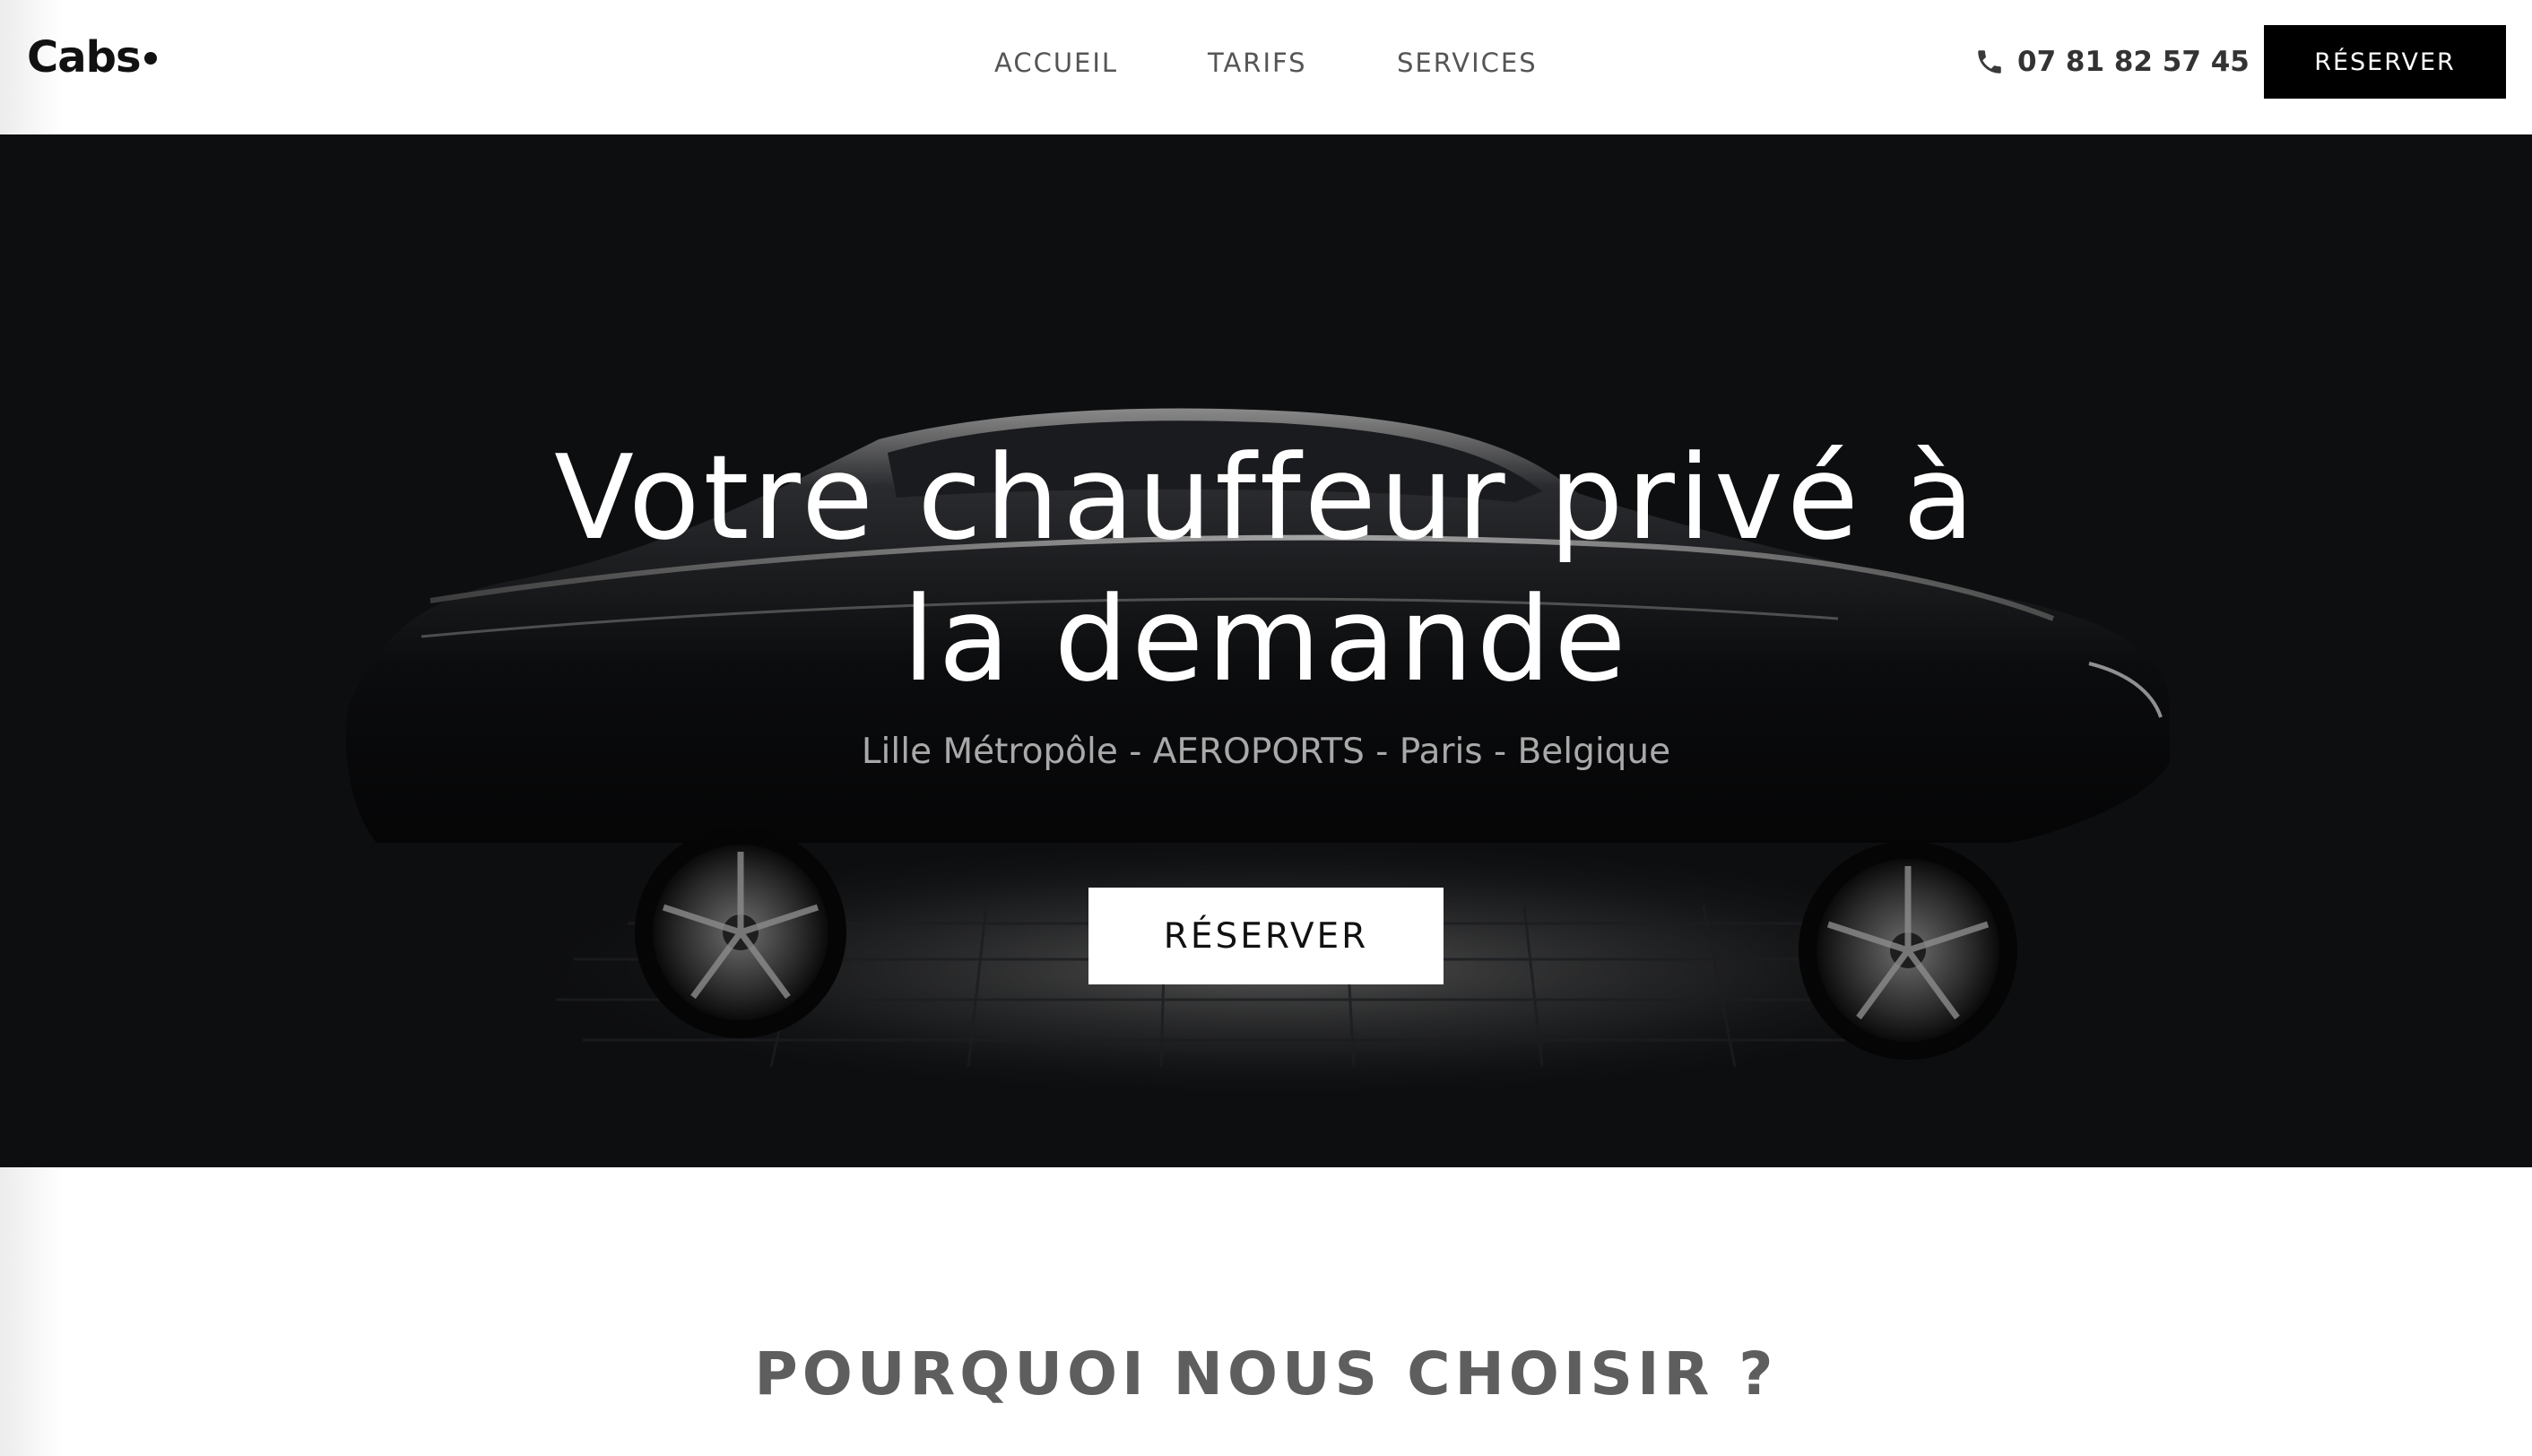  Describe the element at coordinates (84, 57) in the screenshot. I see `logo-text: Cabs` at that location.